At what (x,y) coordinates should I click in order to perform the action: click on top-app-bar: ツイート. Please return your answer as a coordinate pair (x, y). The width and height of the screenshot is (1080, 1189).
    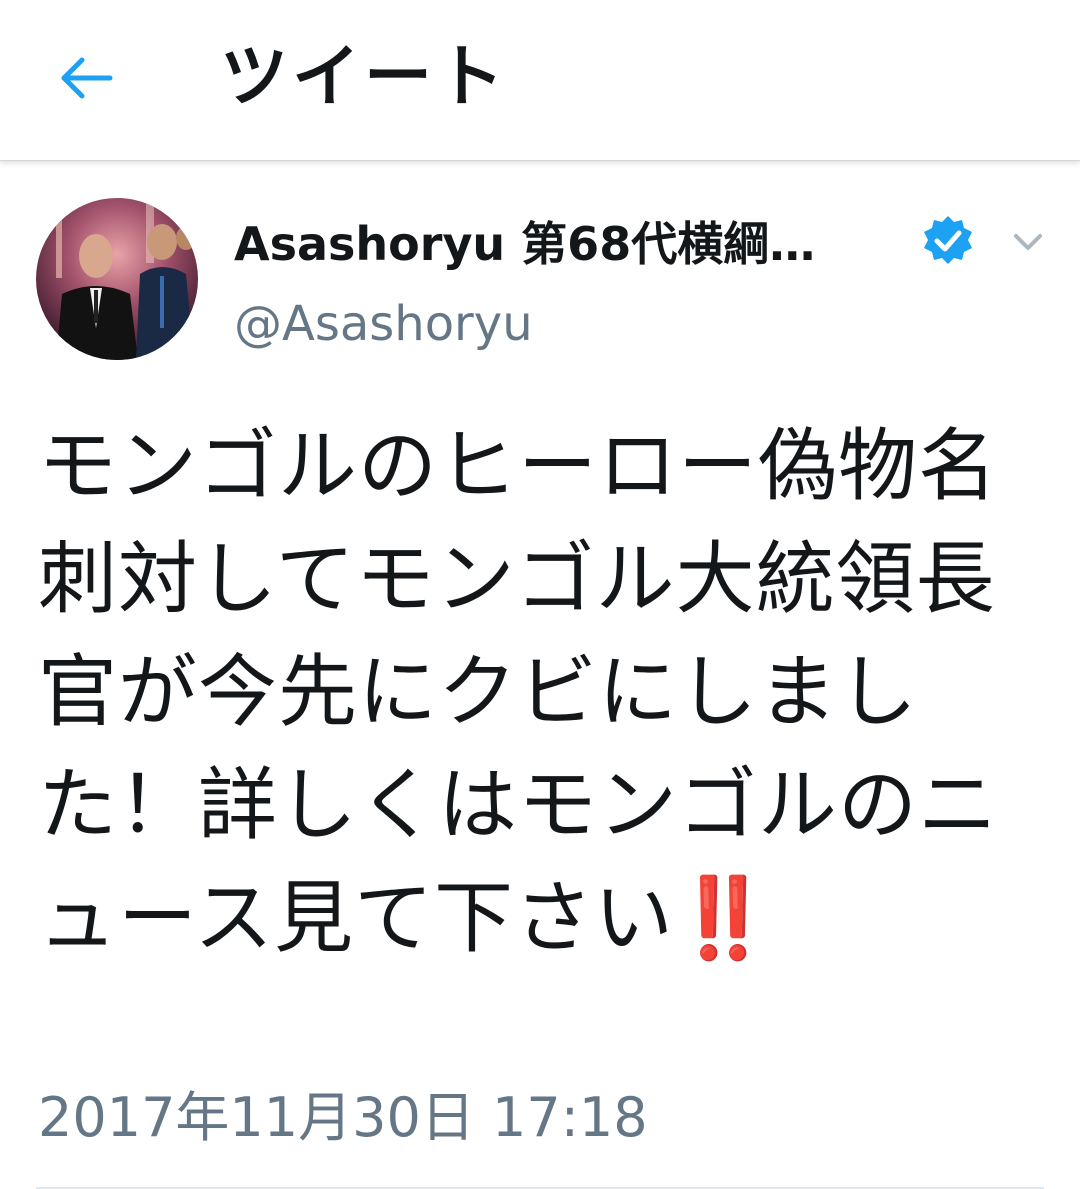
    Looking at the image, I should click on (540, 80).